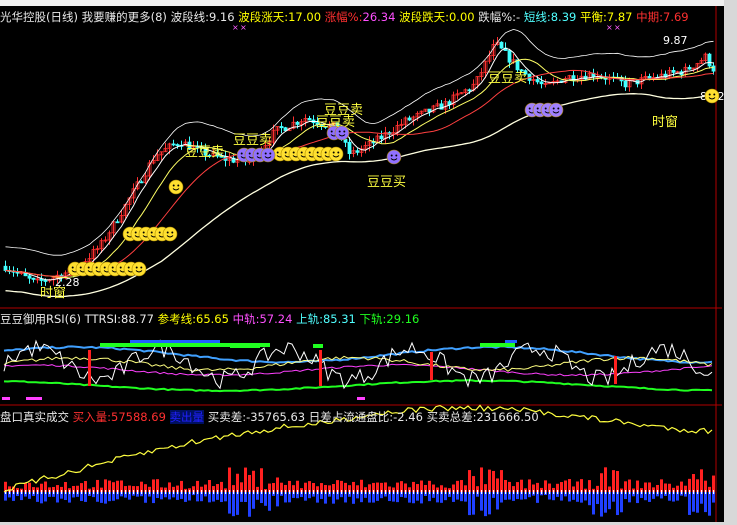 The height and width of the screenshot is (525, 737). What do you see at coordinates (676, 17) in the screenshot?
I see `mid-term-value: 7.69` at bounding box center [676, 17].